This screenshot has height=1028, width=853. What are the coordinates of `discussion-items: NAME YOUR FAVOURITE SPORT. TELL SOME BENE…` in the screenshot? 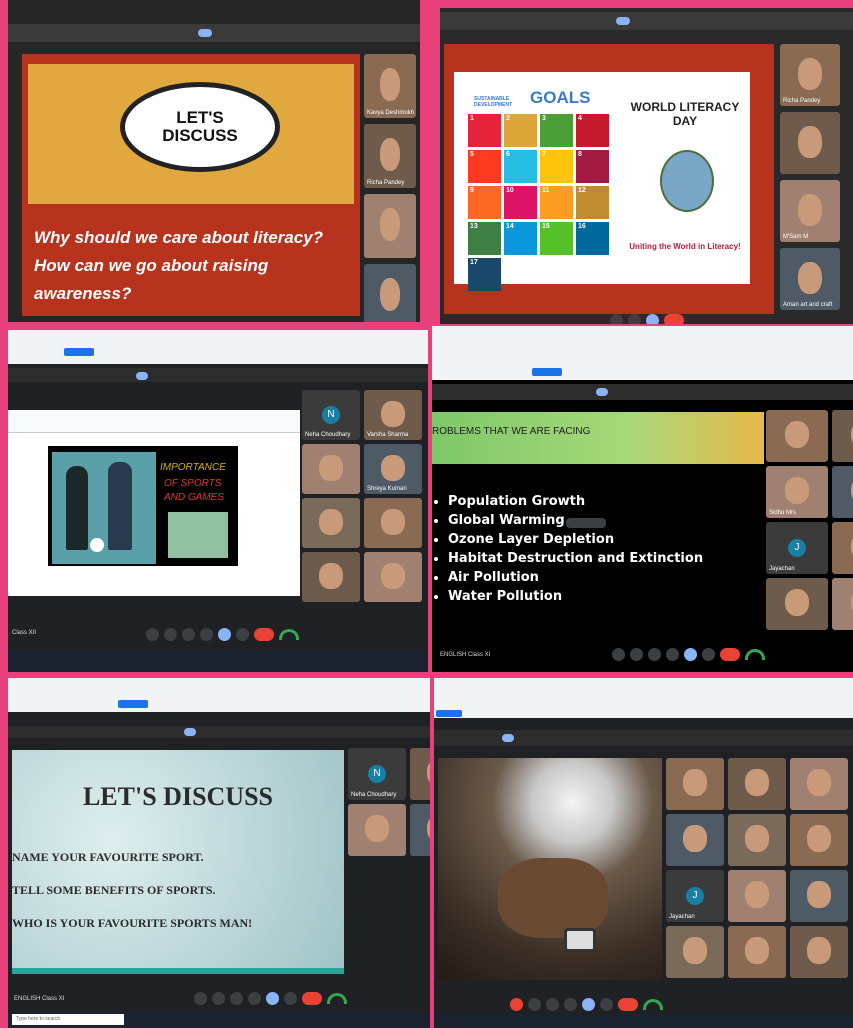 It's located at (178, 899).